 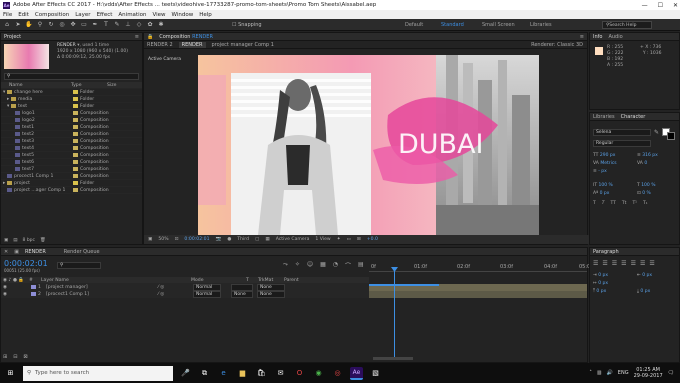 What do you see at coordinates (614, 263) in the screenshot?
I see `align-right-icon: ☰` at bounding box center [614, 263].